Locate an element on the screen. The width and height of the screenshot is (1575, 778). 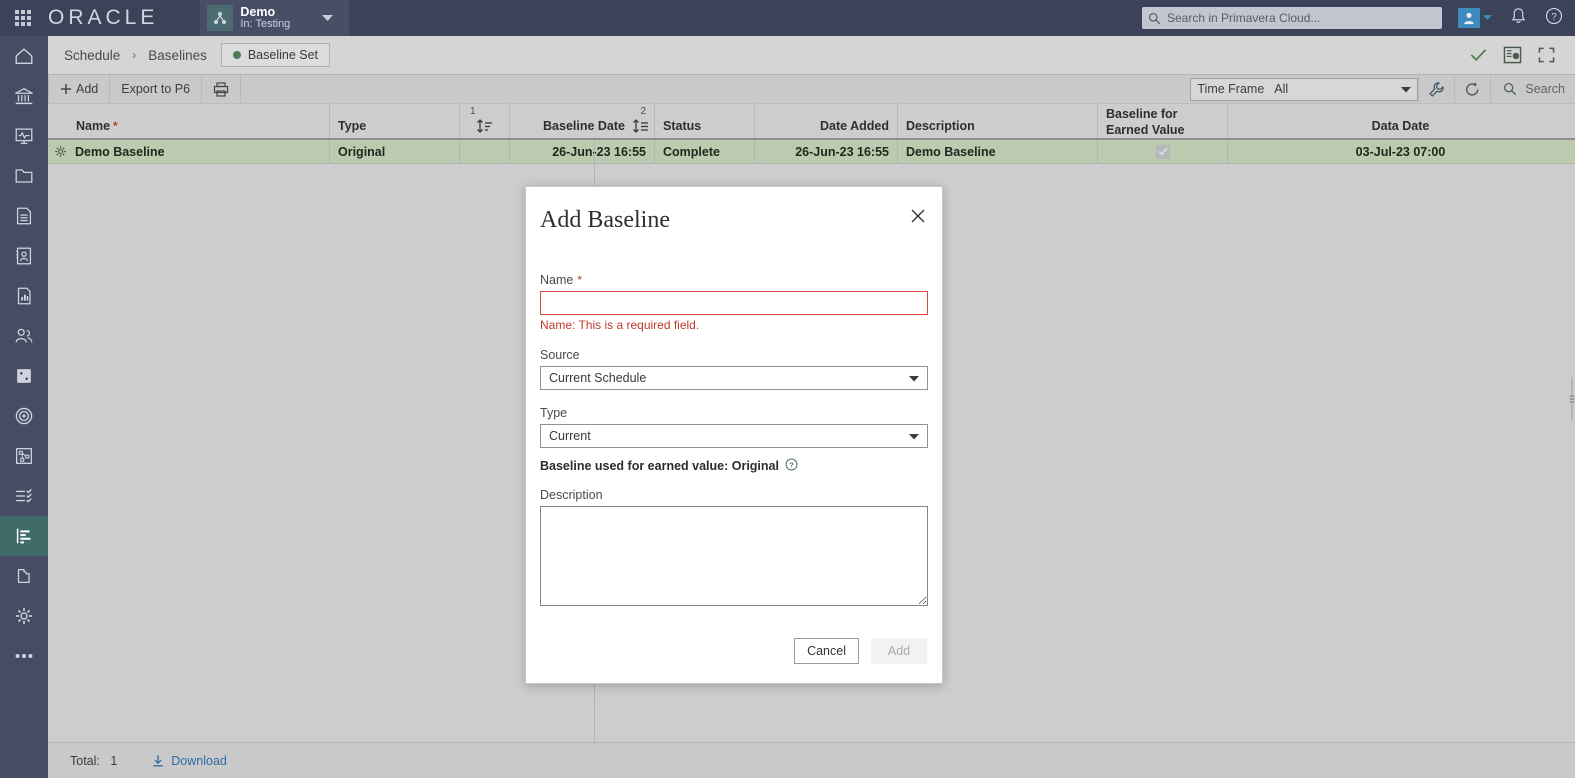
cell-status: Complete is located at coordinates (705, 151).